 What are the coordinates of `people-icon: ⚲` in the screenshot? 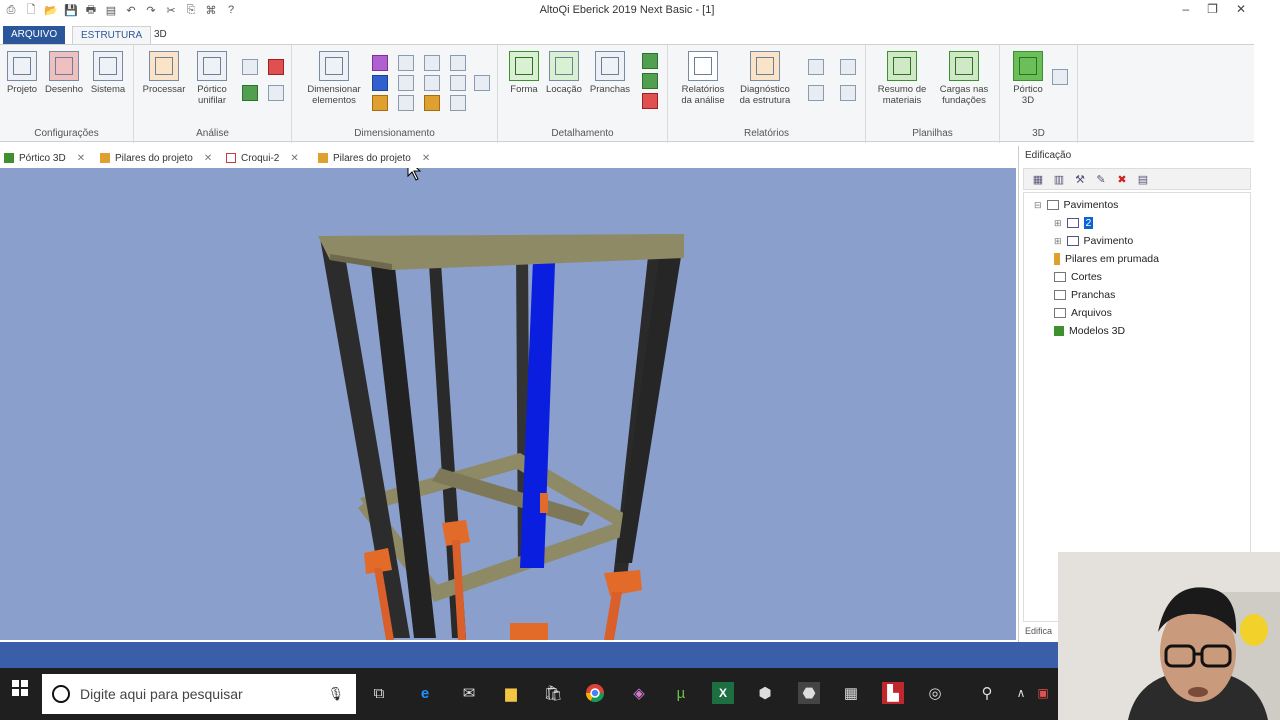 It's located at (987, 693).